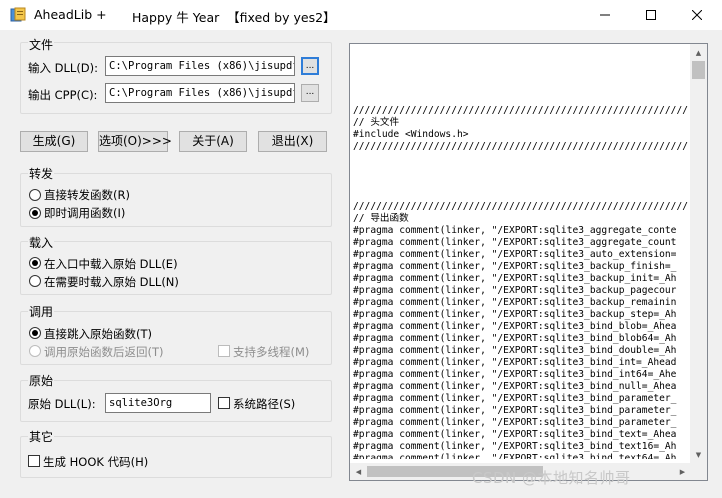 This screenshot has width=722, height=498. I want to click on forward-group-title: 转发, so click(41, 173).